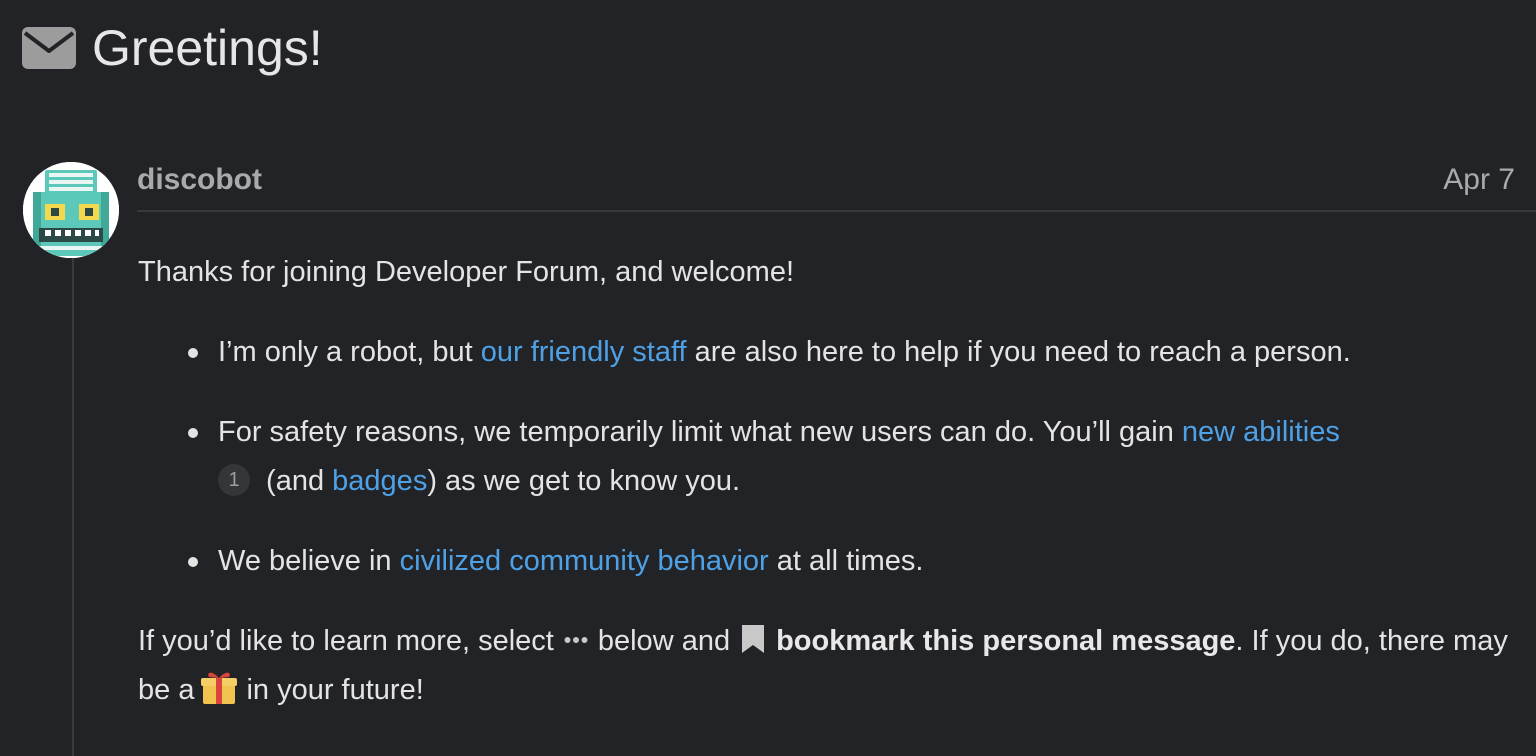 Image resolution: width=1536 pixels, height=756 pixels. I want to click on post-header-divider, so click(836, 211).